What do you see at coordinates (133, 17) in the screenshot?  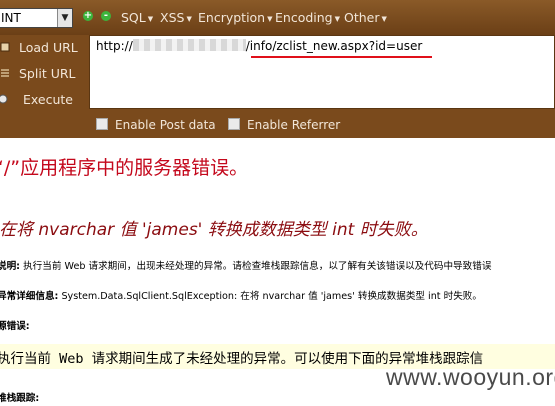 I see `menu-sql-label: SQL` at bounding box center [133, 17].